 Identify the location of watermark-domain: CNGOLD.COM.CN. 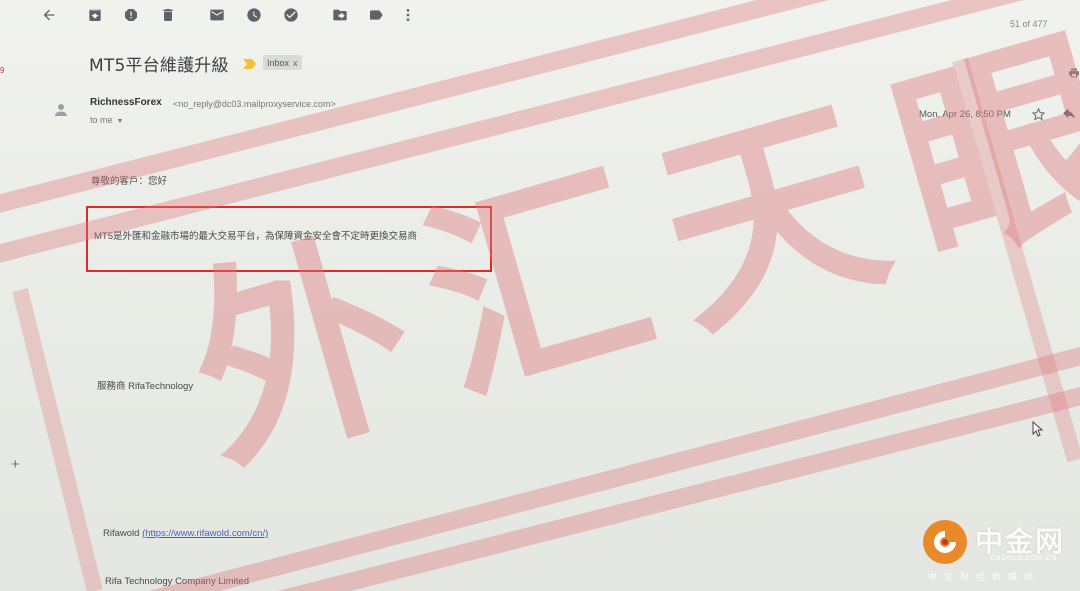
(1023, 558).